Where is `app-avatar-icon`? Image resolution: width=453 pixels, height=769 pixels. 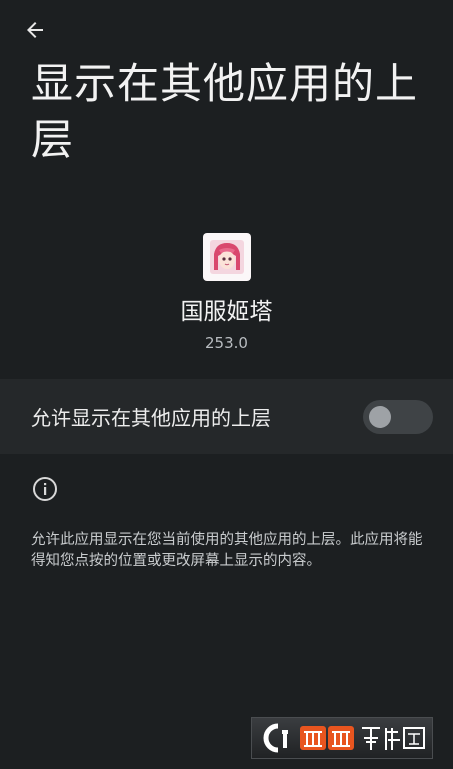
app-avatar-icon is located at coordinates (226, 257).